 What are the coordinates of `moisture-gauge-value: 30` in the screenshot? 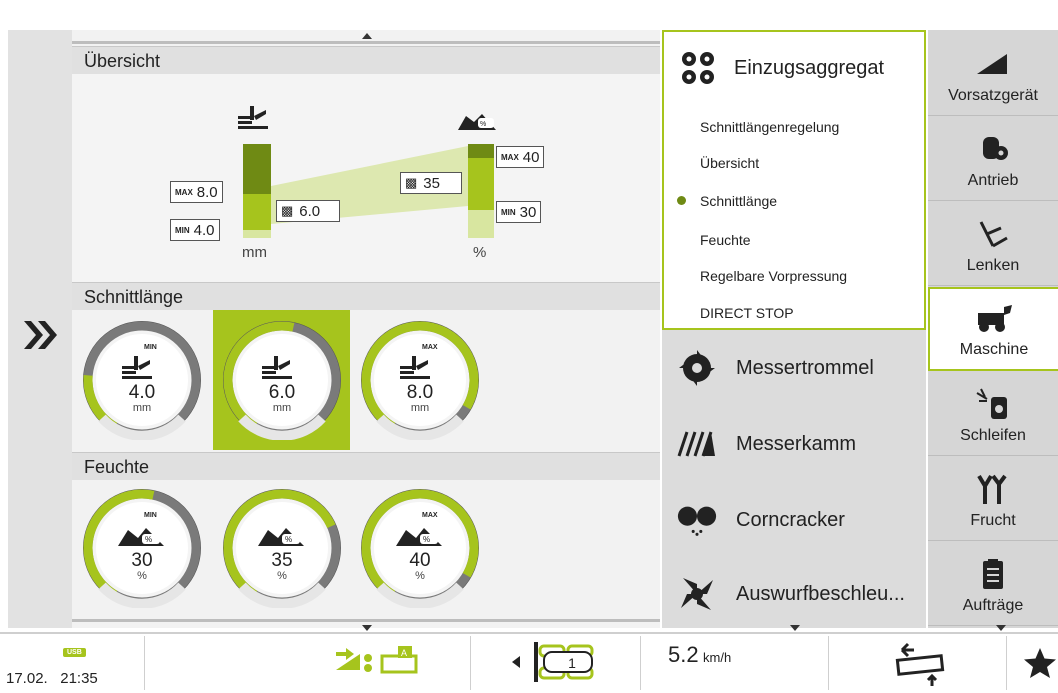 It's located at (142, 560).